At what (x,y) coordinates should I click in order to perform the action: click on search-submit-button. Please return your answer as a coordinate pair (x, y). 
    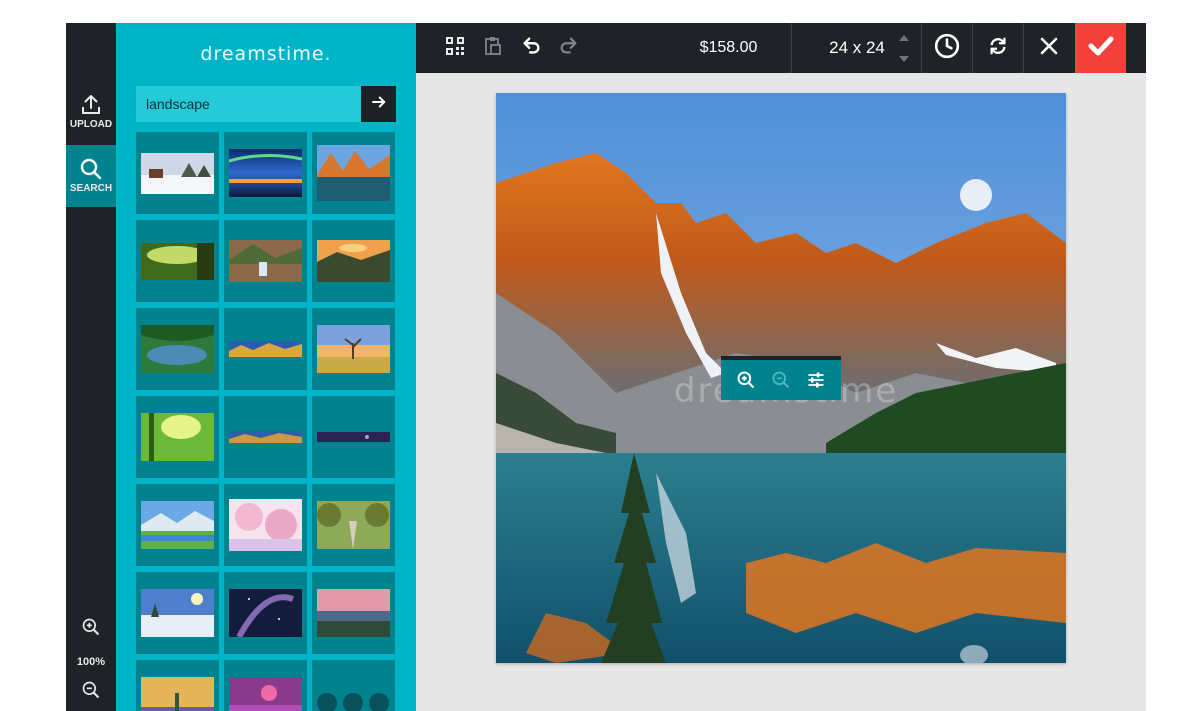
    Looking at the image, I should click on (378, 104).